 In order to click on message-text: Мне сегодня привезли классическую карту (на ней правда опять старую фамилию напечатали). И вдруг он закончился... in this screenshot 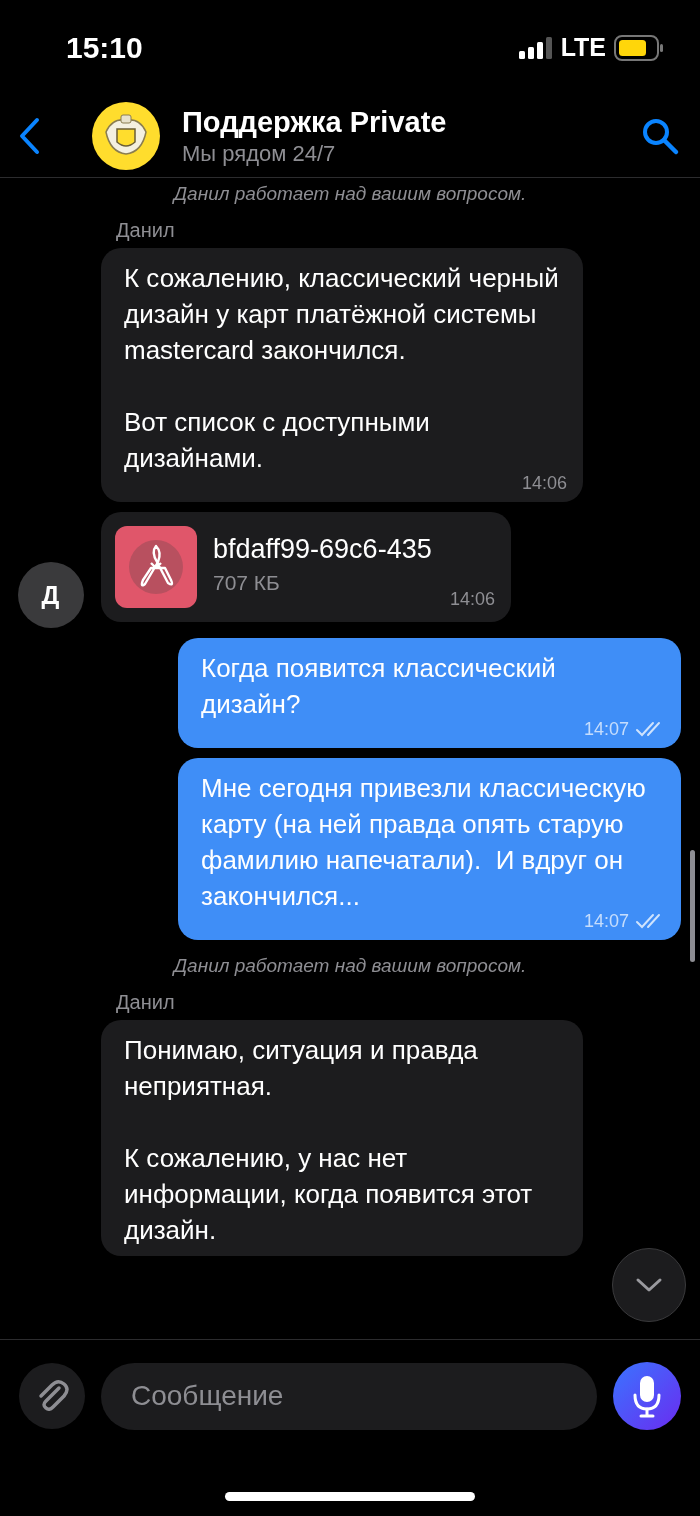, I will do `click(424, 842)`.